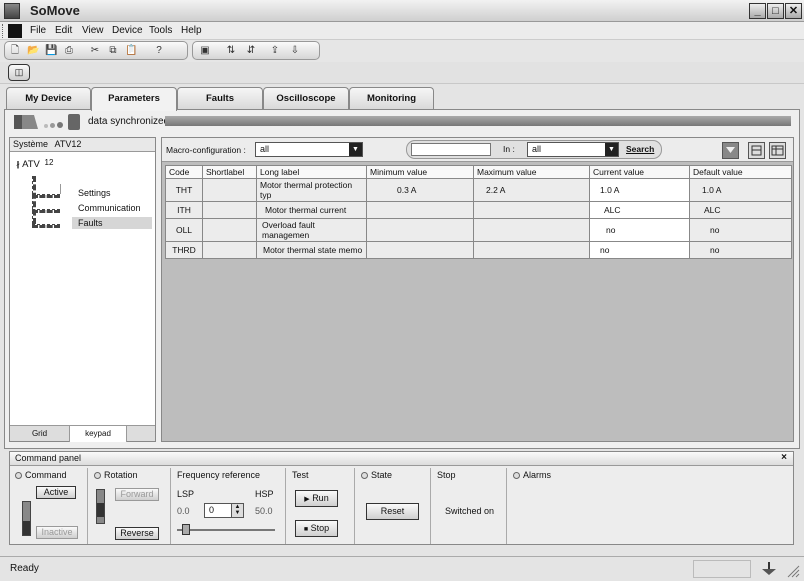 The width and height of the screenshot is (804, 581). Describe the element at coordinates (777, 150) in the screenshot. I see `grid-view-icon` at that location.